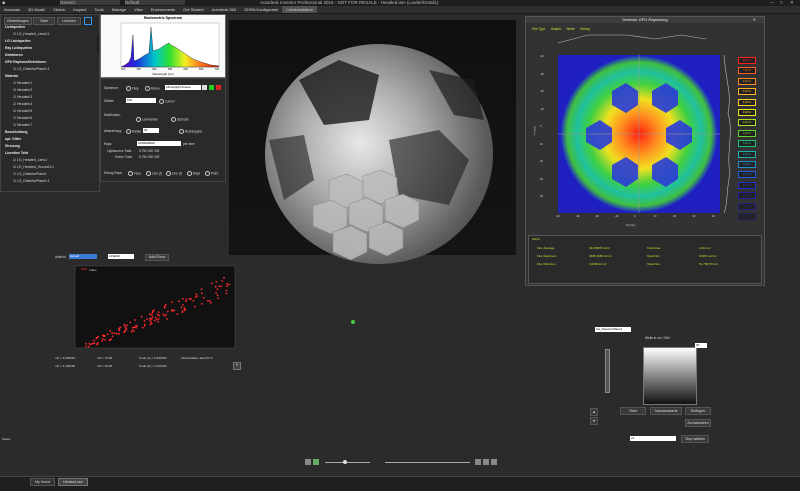 Image resolution: width=800 pixels, height=491 pixels. I want to click on play-icon, so click(308, 462).